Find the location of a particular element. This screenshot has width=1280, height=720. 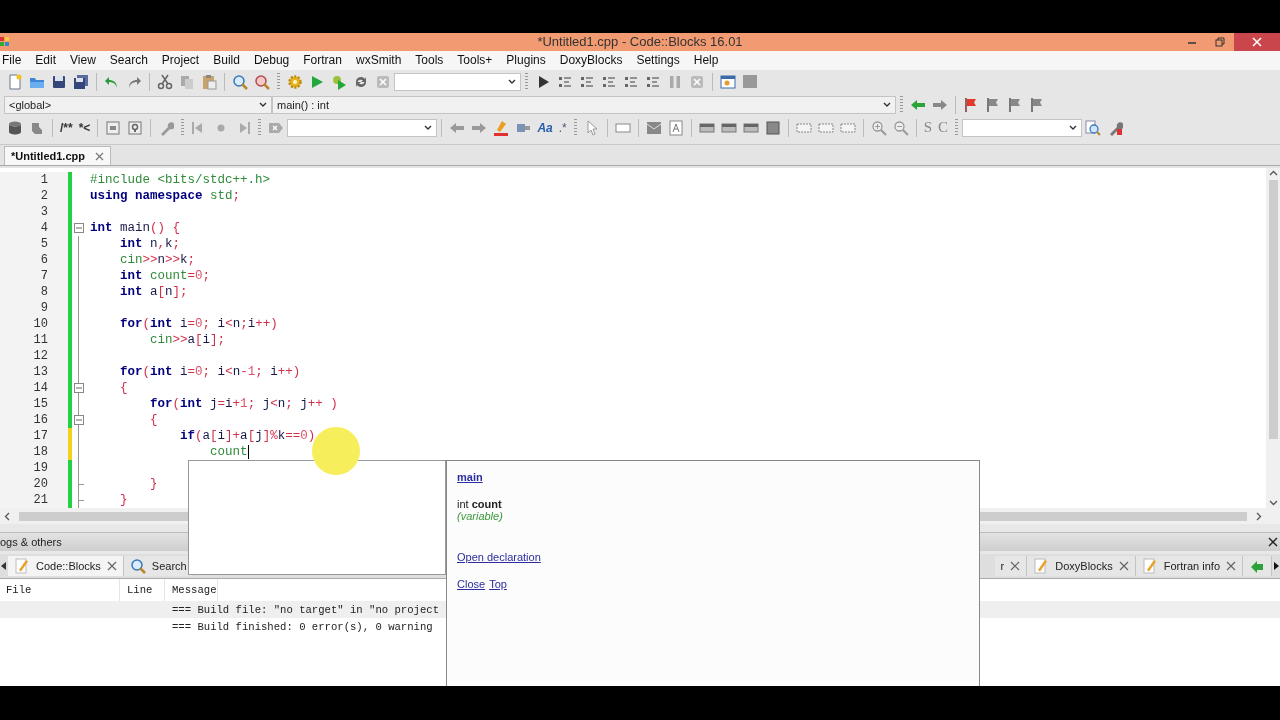

line-number: 13 is located at coordinates (34, 372).